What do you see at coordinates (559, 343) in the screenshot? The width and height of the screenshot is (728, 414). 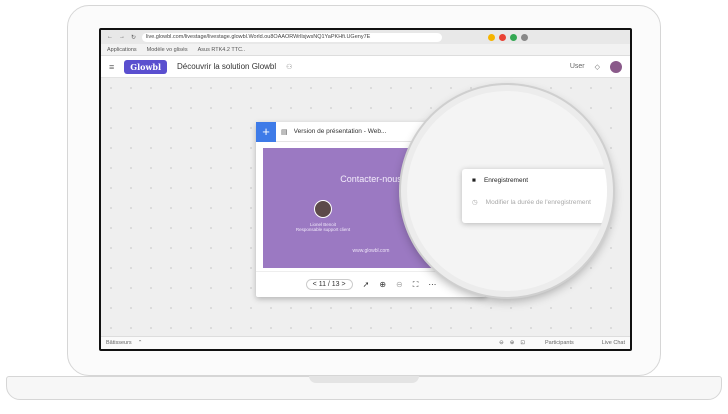 I see `participants-tab: Participants` at bounding box center [559, 343].